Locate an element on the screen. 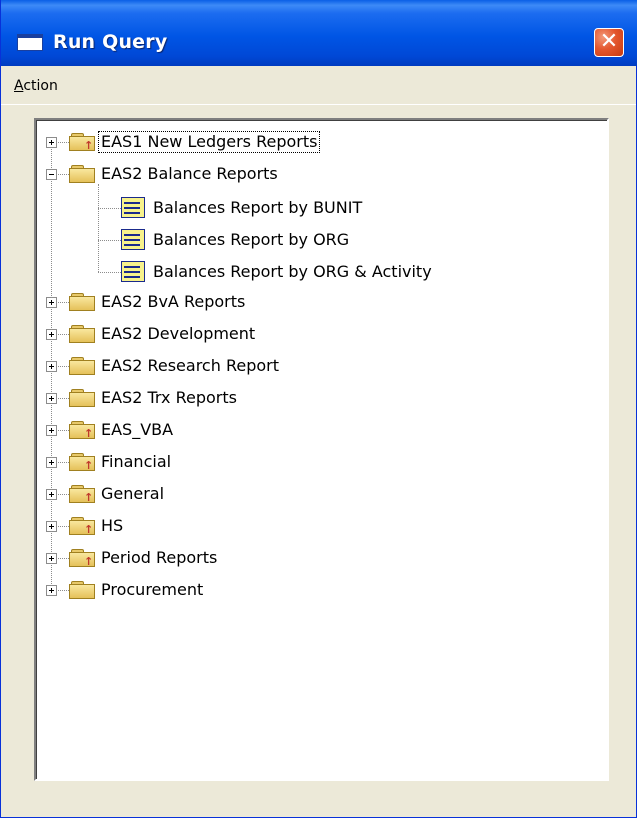 The height and width of the screenshot is (818, 637). tree-node: EAS2 Research Report is located at coordinates (316, 368).